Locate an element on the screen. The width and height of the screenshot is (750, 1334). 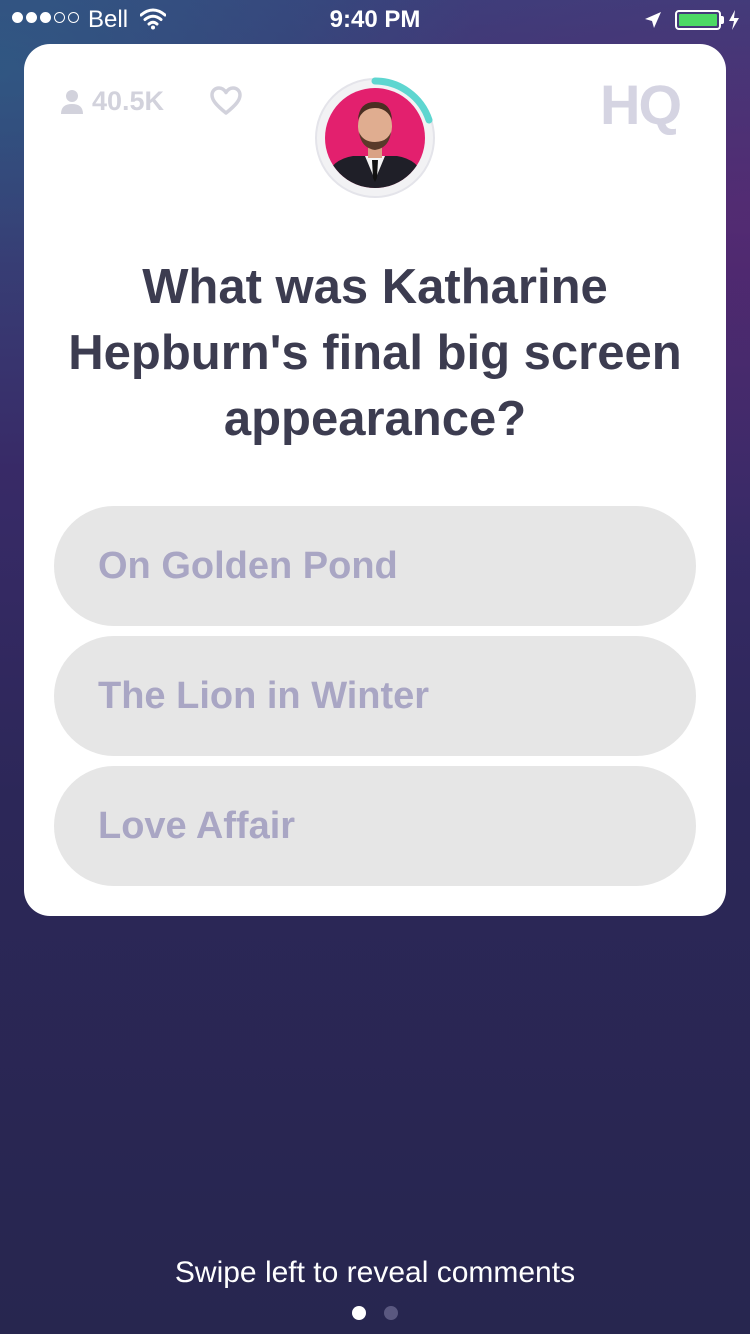
swipe-hint: Swipe left to reveal comments is located at coordinates (375, 1272).